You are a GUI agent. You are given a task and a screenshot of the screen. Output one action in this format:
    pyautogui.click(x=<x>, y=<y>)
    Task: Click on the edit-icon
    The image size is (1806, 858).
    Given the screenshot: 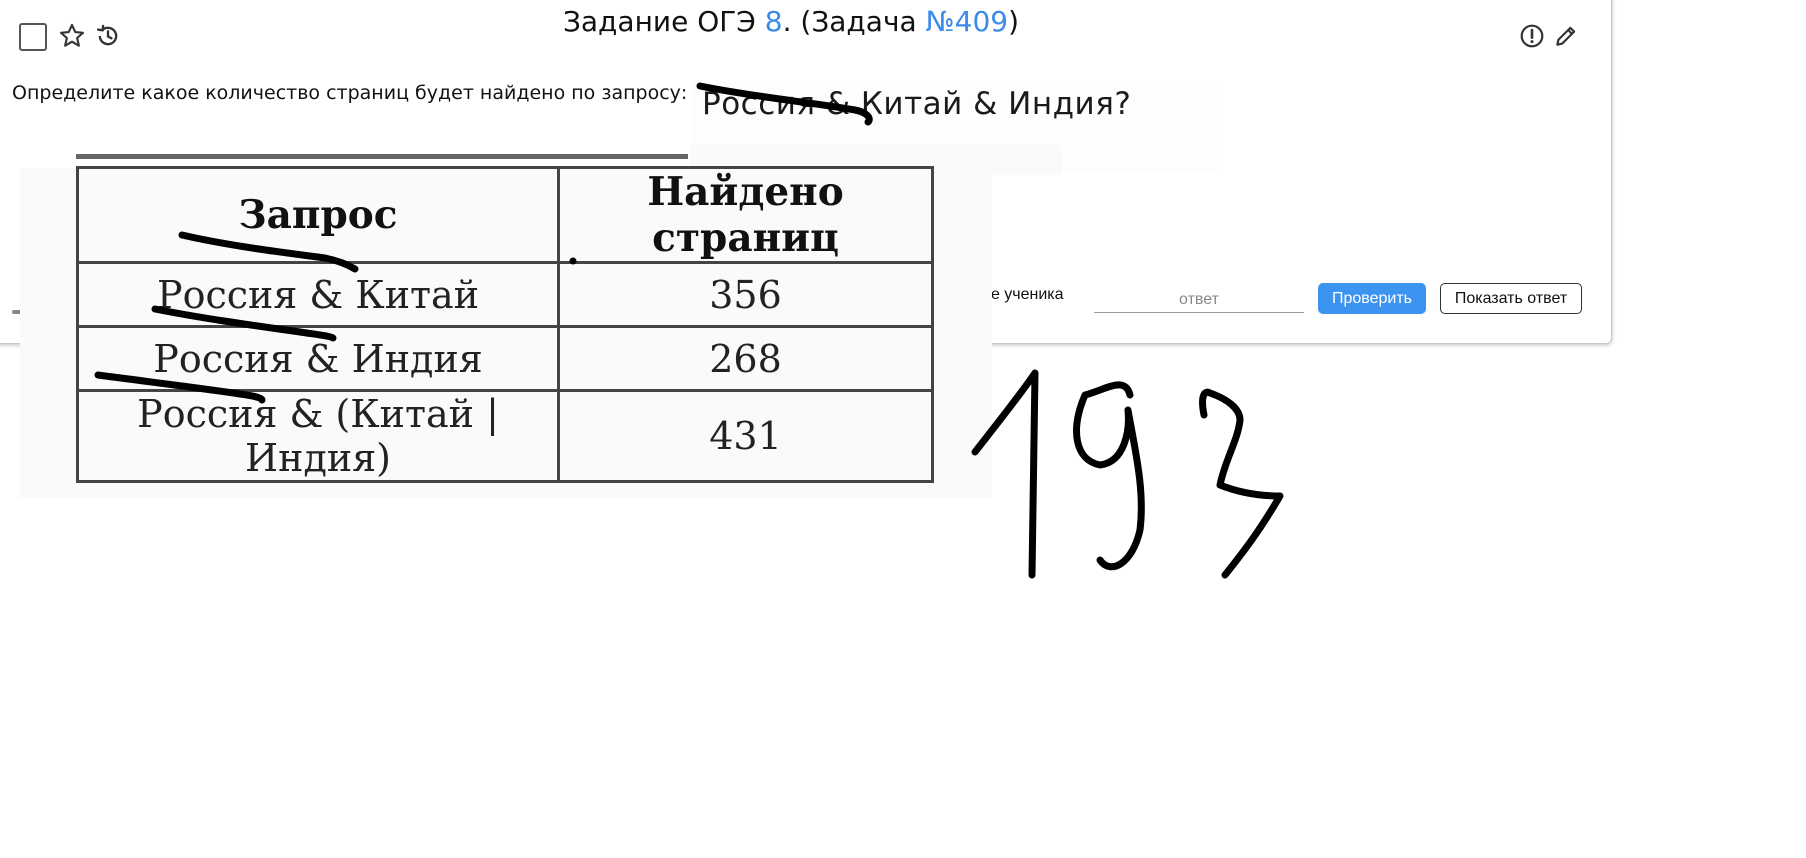 What is the action you would take?
    pyautogui.click(x=1566, y=36)
    